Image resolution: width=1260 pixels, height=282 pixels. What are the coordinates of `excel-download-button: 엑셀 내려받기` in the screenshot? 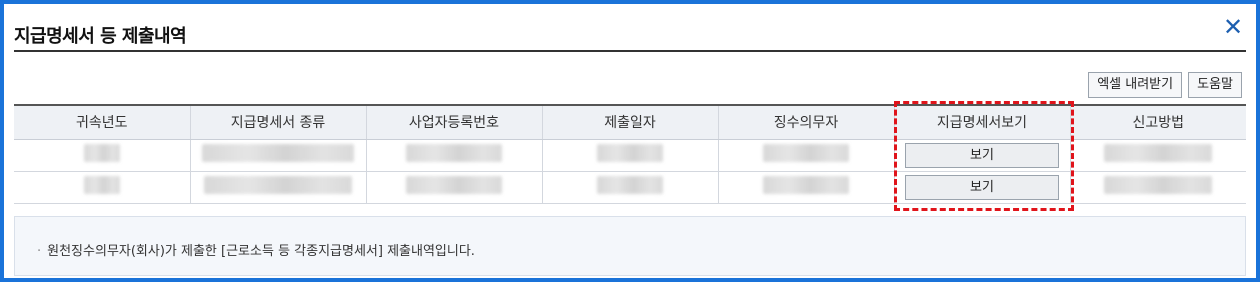 It's located at (1135, 85).